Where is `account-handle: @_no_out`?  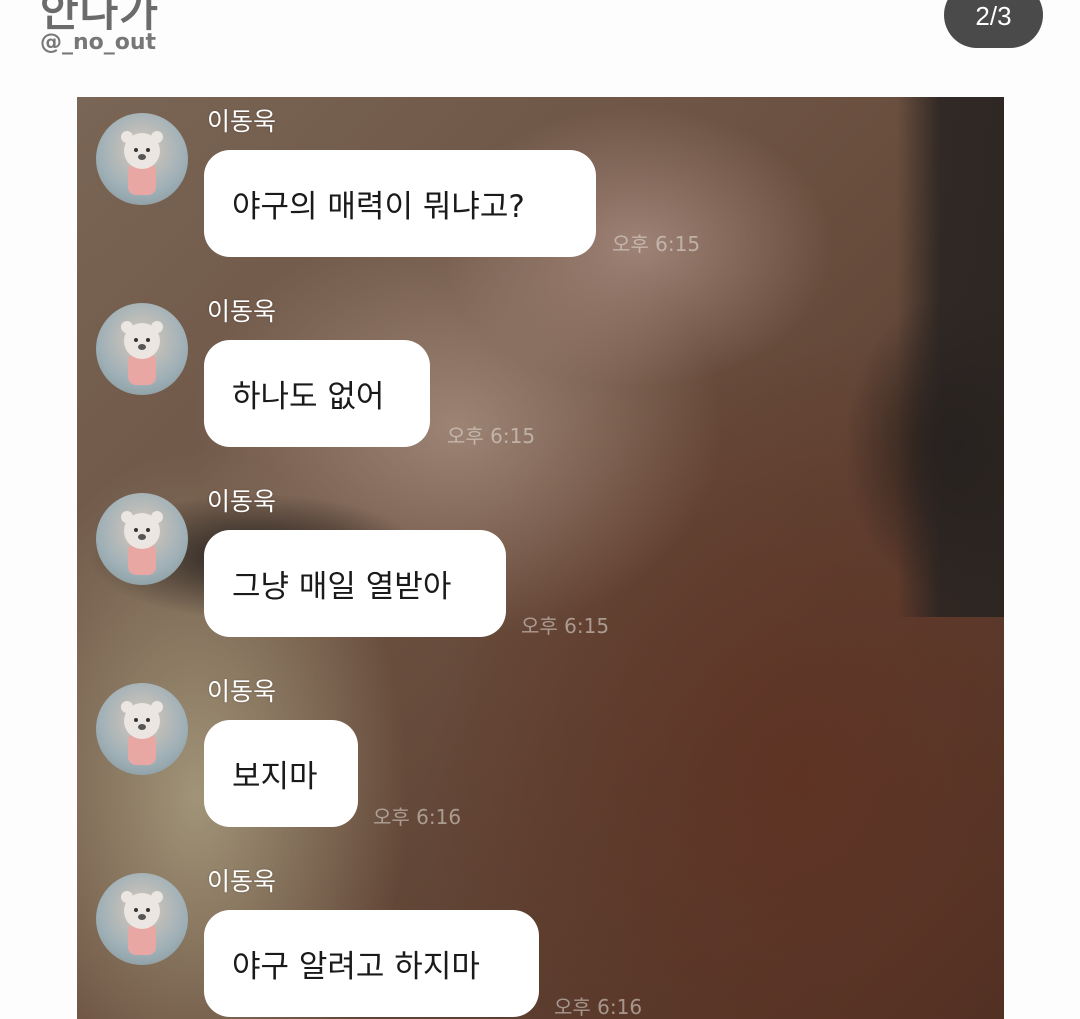
account-handle: @_no_out is located at coordinates (98, 42).